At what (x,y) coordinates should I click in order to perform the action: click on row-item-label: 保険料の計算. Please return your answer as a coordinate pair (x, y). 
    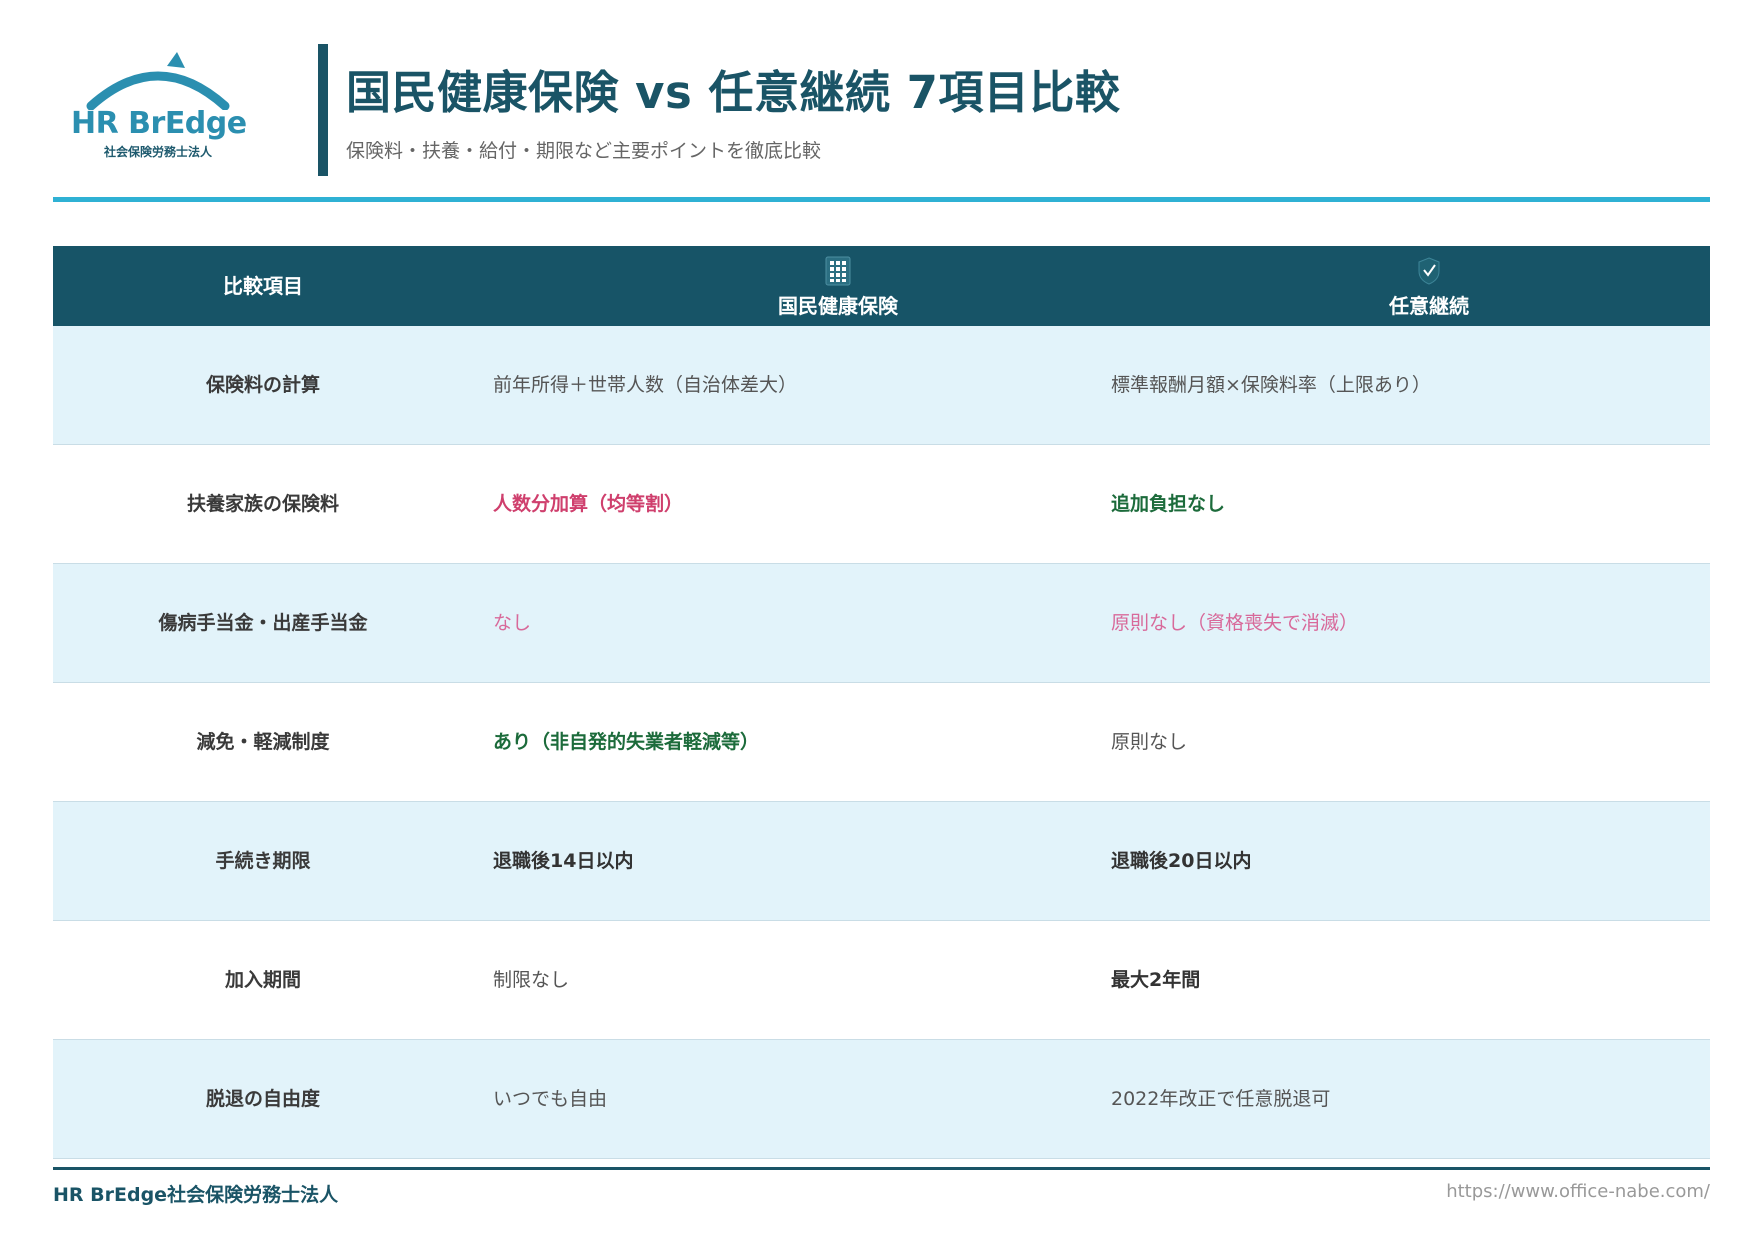
    Looking at the image, I should click on (262, 385).